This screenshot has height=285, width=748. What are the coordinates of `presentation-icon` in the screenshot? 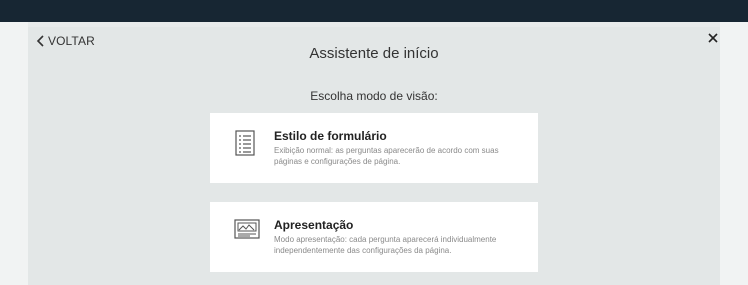 It's located at (247, 229).